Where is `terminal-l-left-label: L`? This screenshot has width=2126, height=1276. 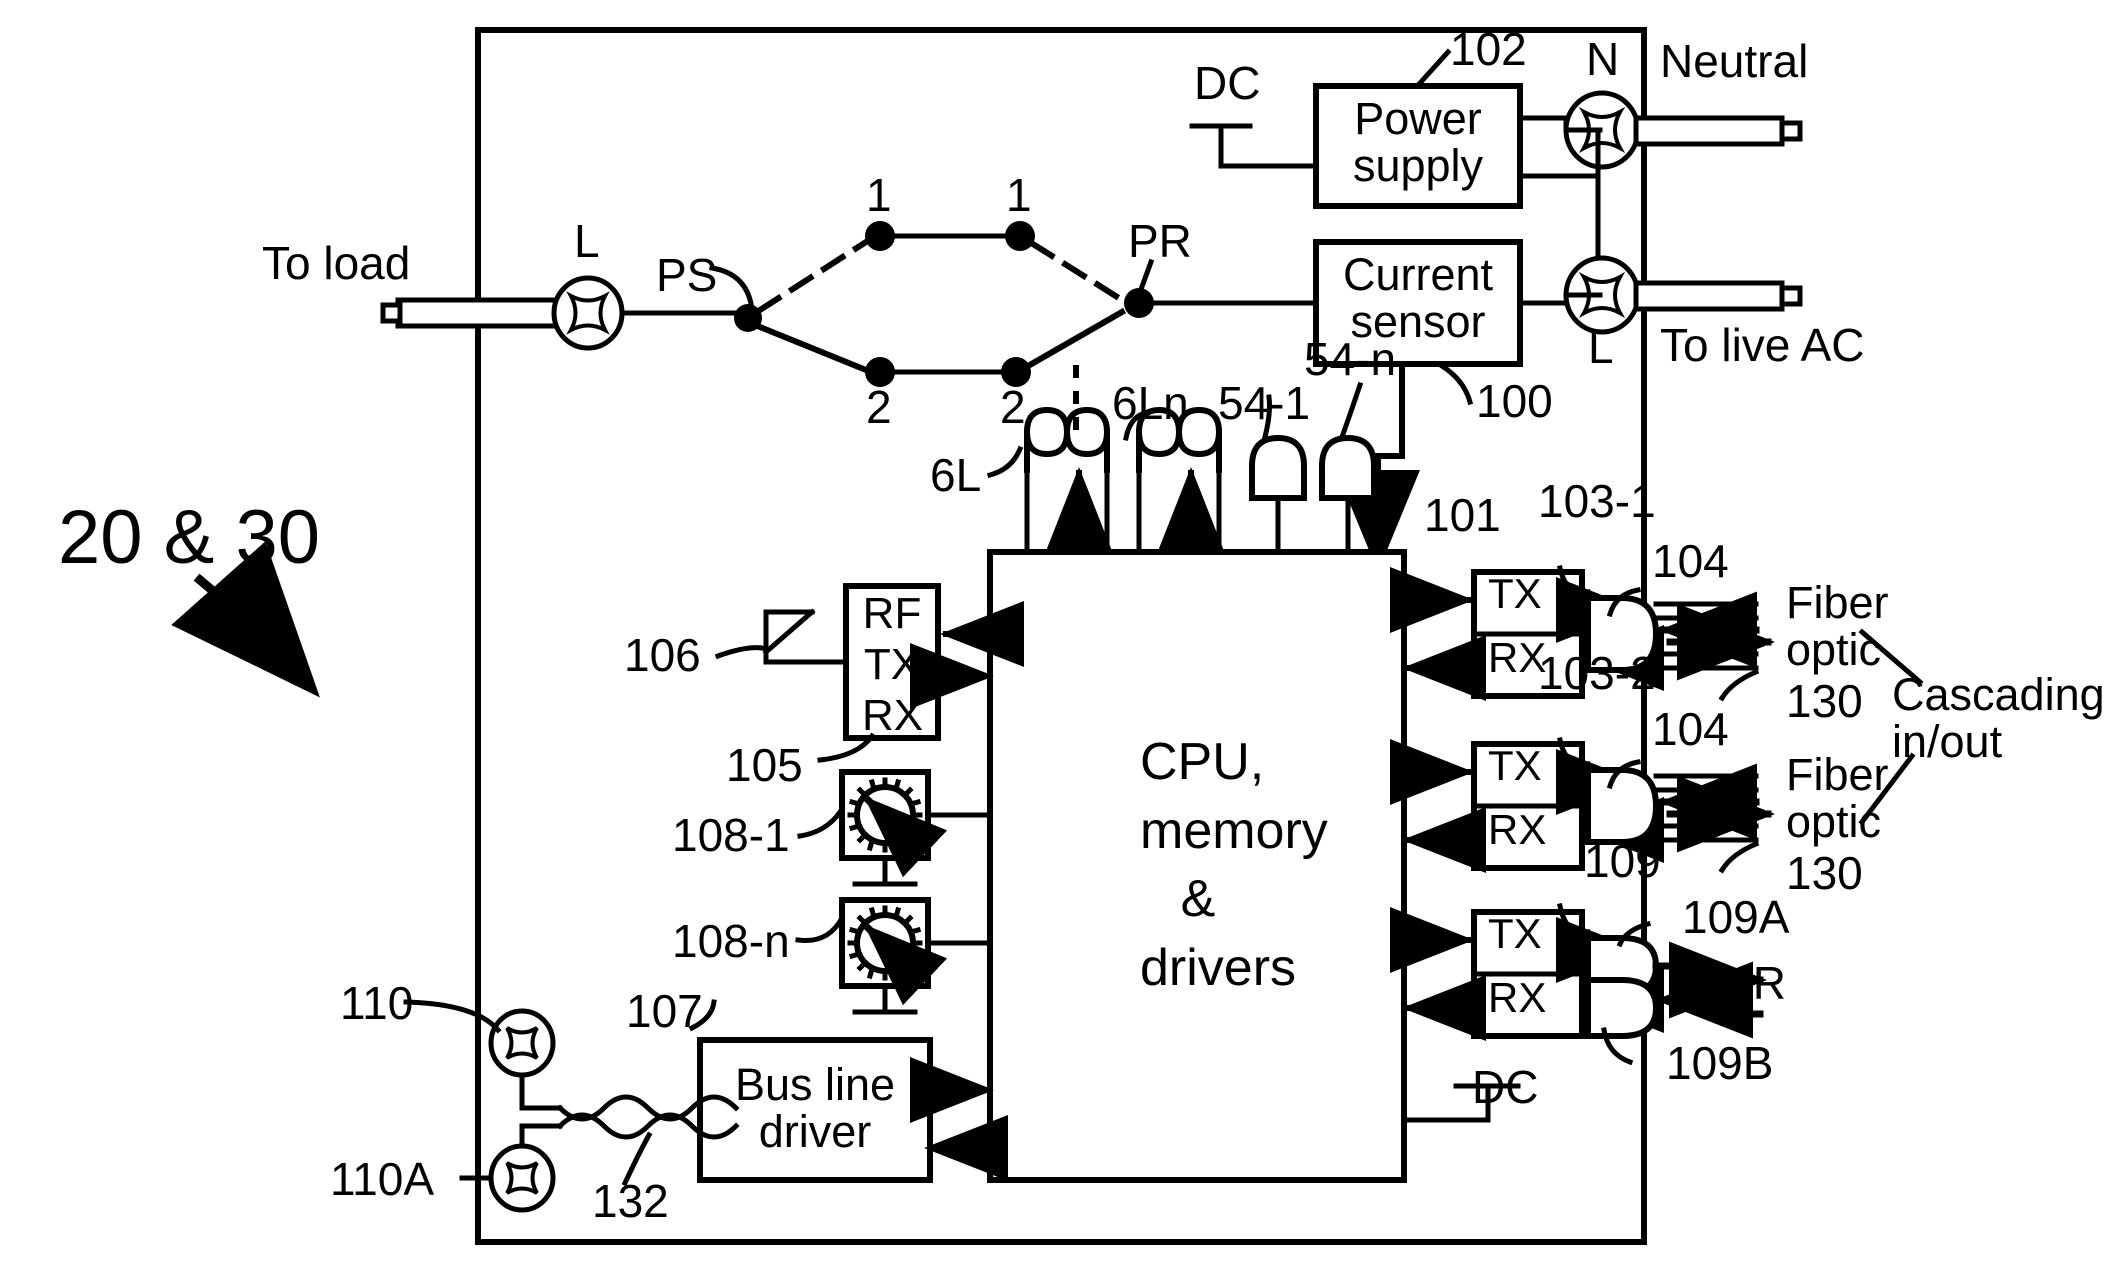 terminal-l-left-label: L is located at coordinates (587, 241).